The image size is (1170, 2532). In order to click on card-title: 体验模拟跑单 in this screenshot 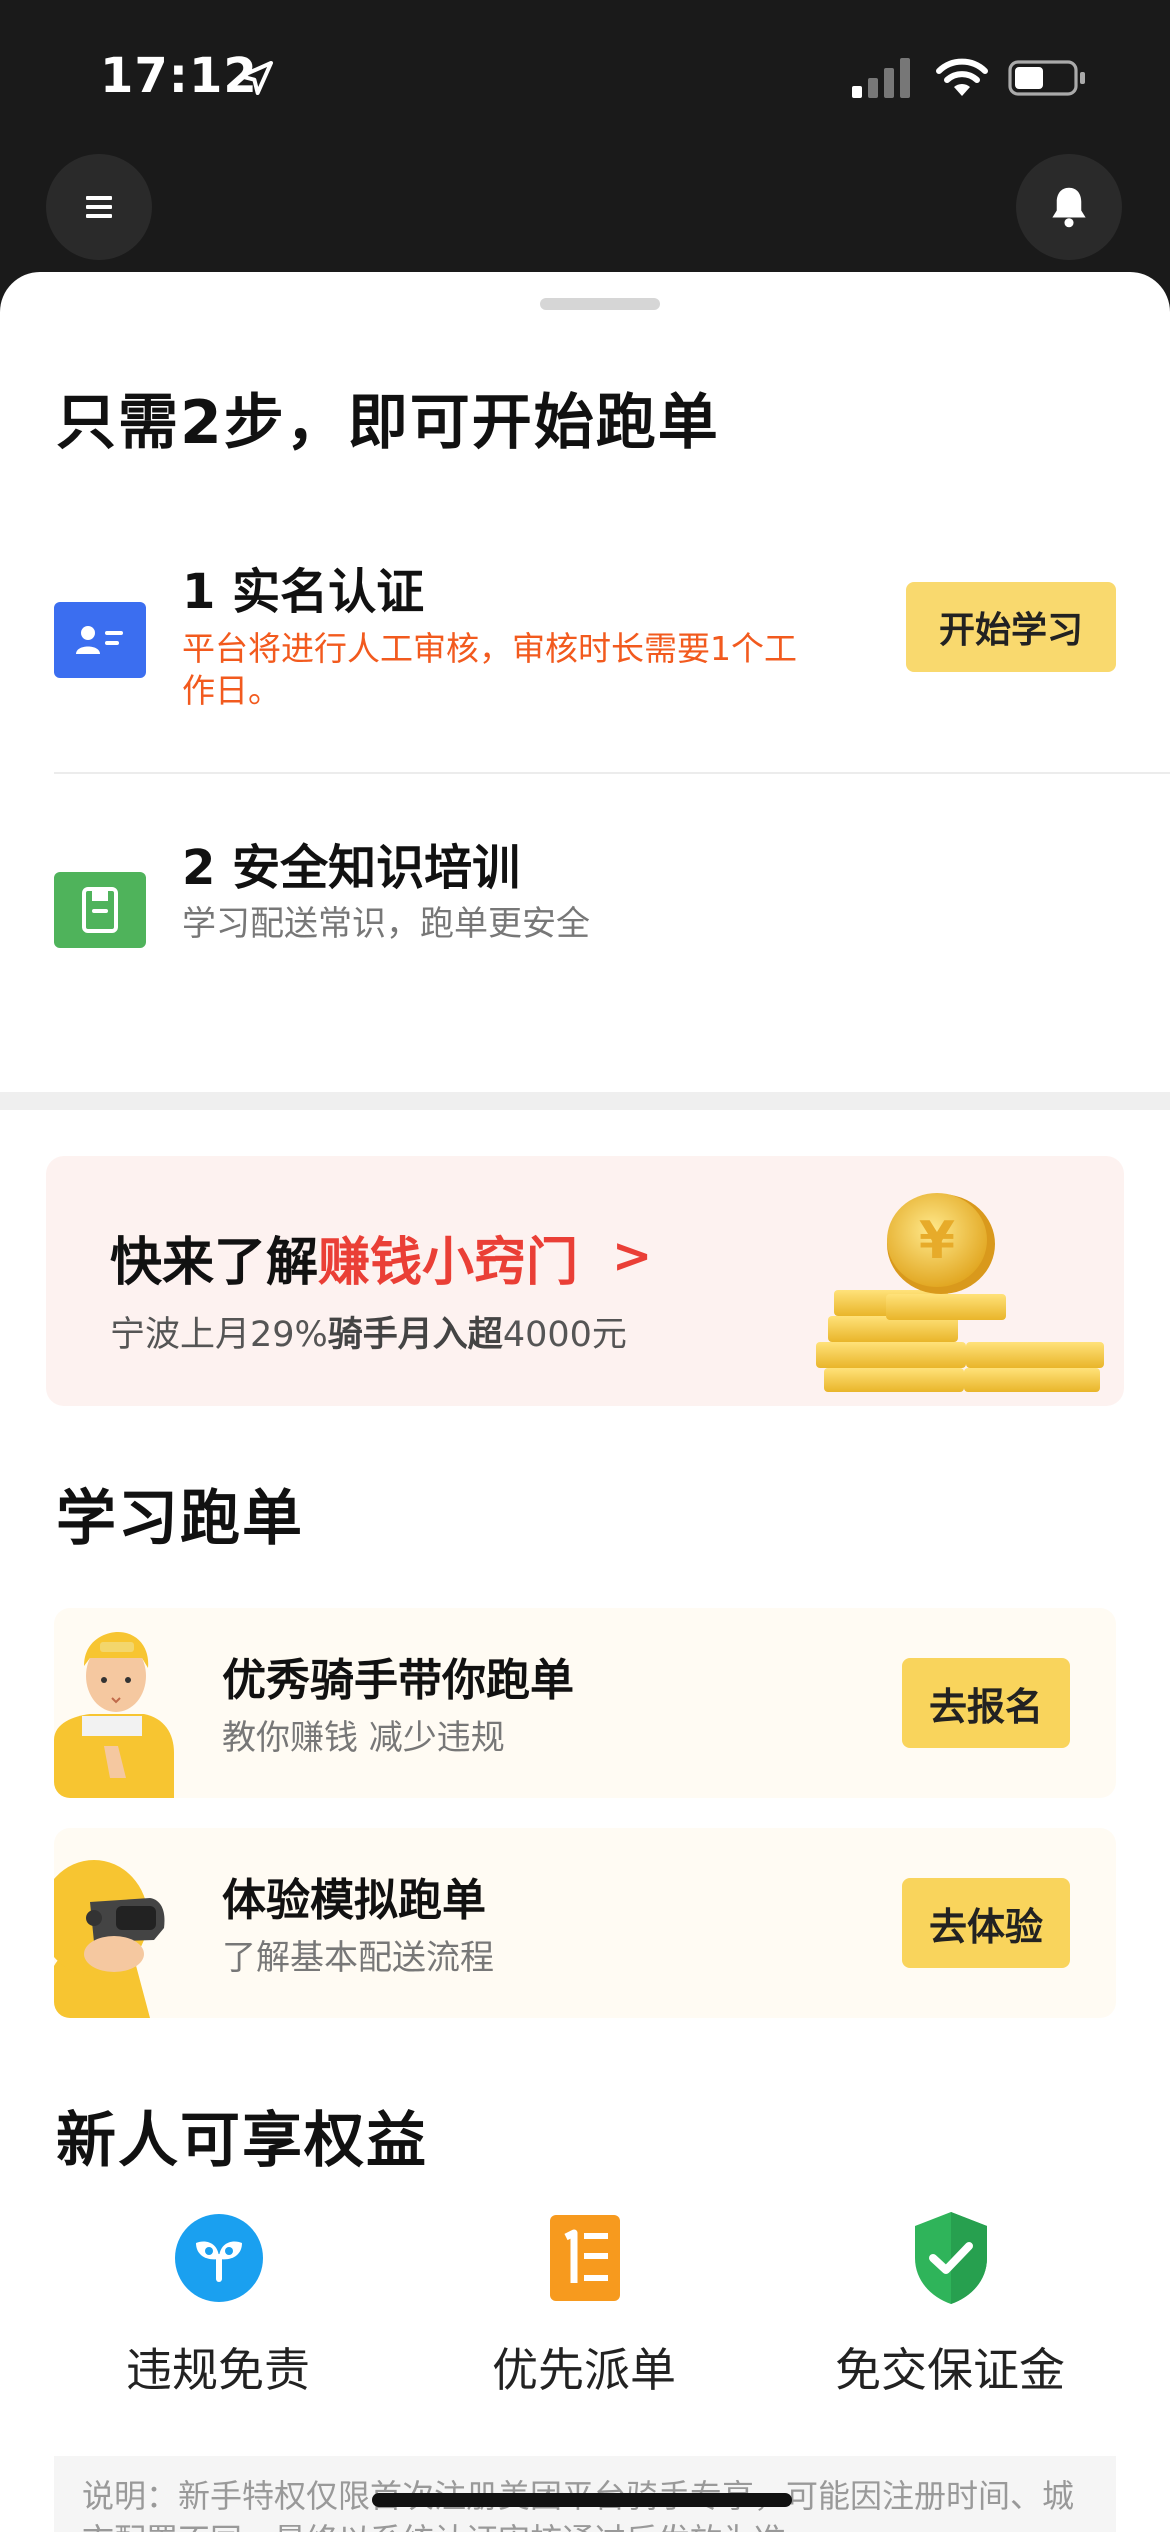, I will do `click(354, 1900)`.